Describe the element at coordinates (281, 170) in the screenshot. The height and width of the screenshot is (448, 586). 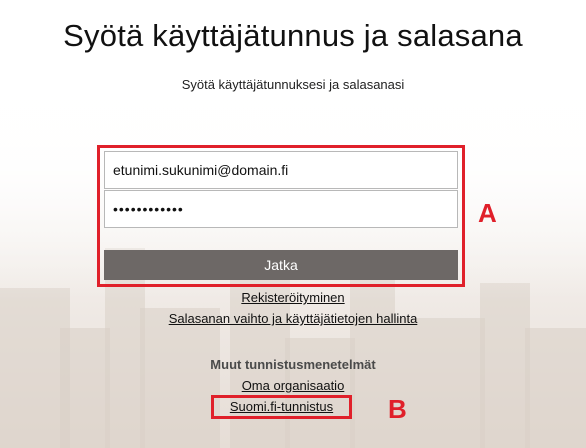
I see `email-field` at that location.